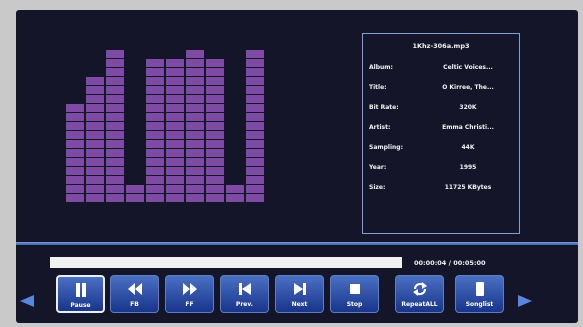  I want to click on stop-icon, so click(354, 289).